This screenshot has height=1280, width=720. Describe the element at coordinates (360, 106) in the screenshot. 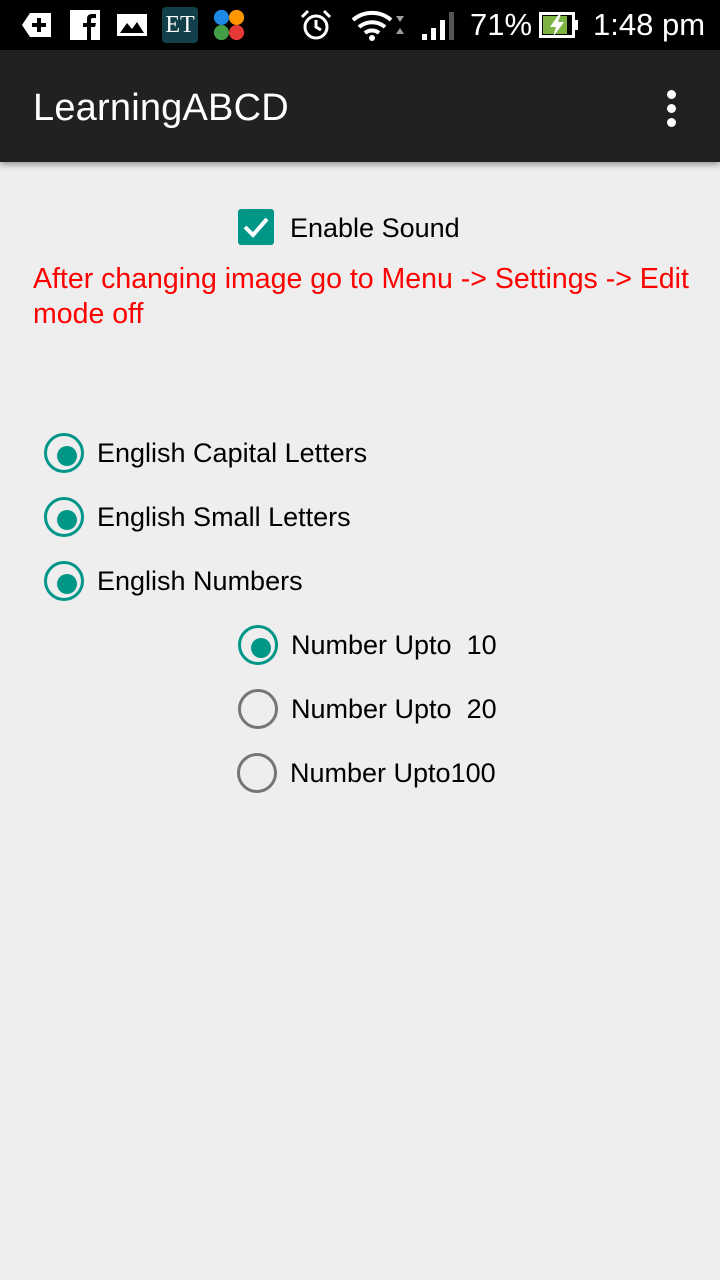

I see `app-bar: LearningABCD` at that location.